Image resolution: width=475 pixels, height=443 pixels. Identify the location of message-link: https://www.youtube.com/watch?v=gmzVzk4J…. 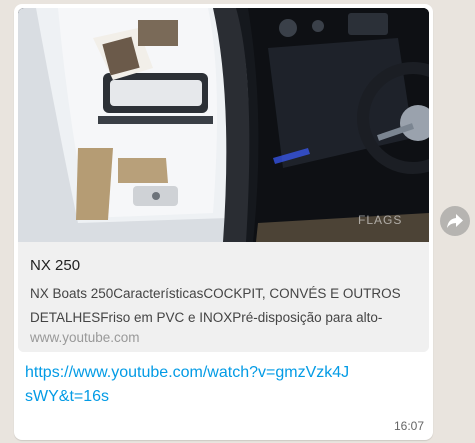
(190, 385).